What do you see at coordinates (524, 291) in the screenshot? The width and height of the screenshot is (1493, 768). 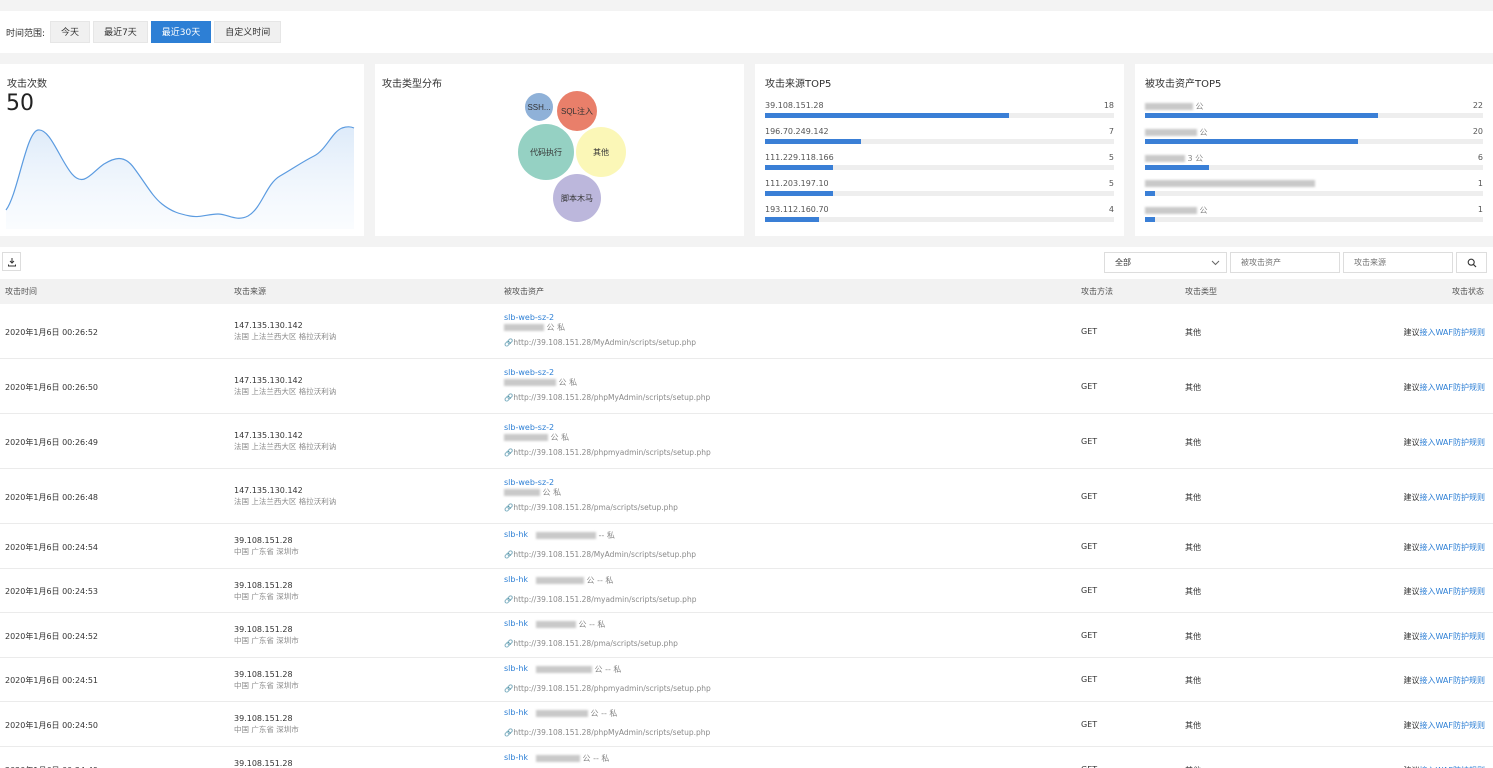 I see `header-asset: 被攻击资产` at bounding box center [524, 291].